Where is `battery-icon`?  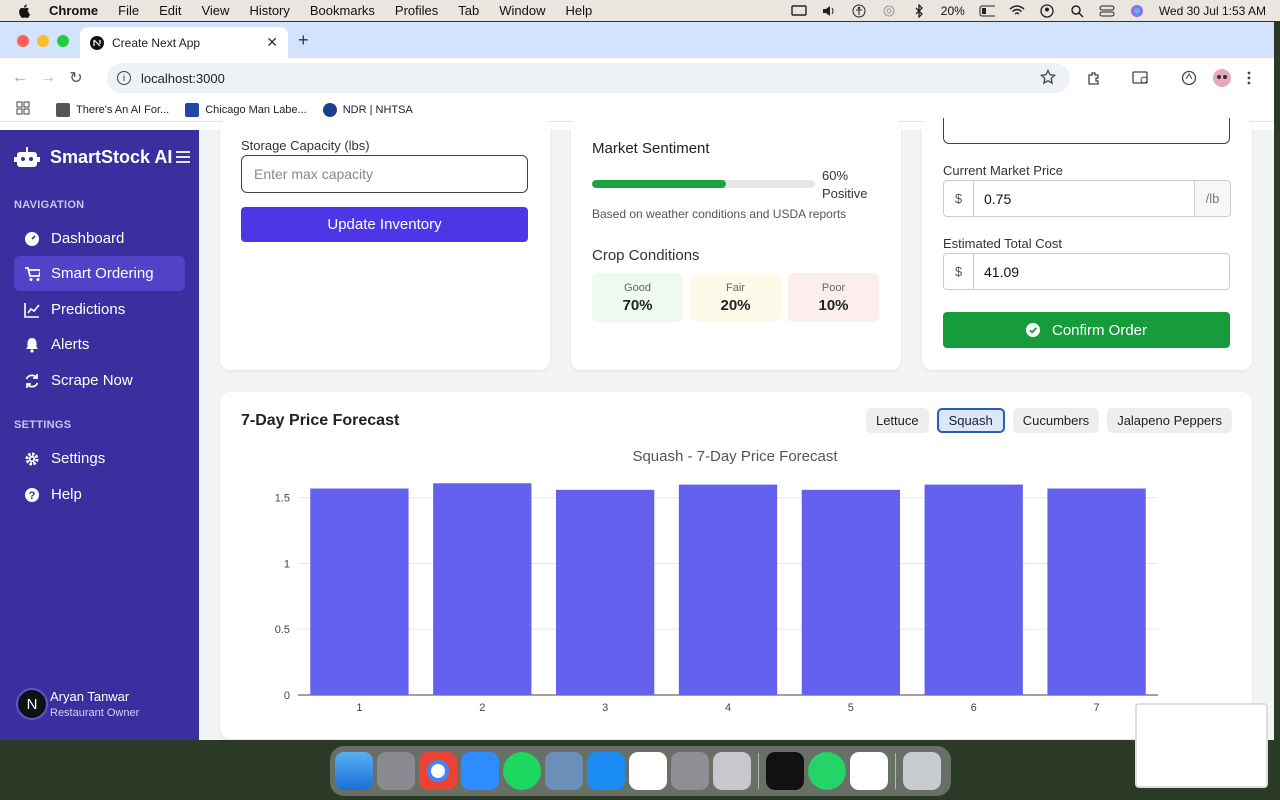 battery-icon is located at coordinates (987, 11).